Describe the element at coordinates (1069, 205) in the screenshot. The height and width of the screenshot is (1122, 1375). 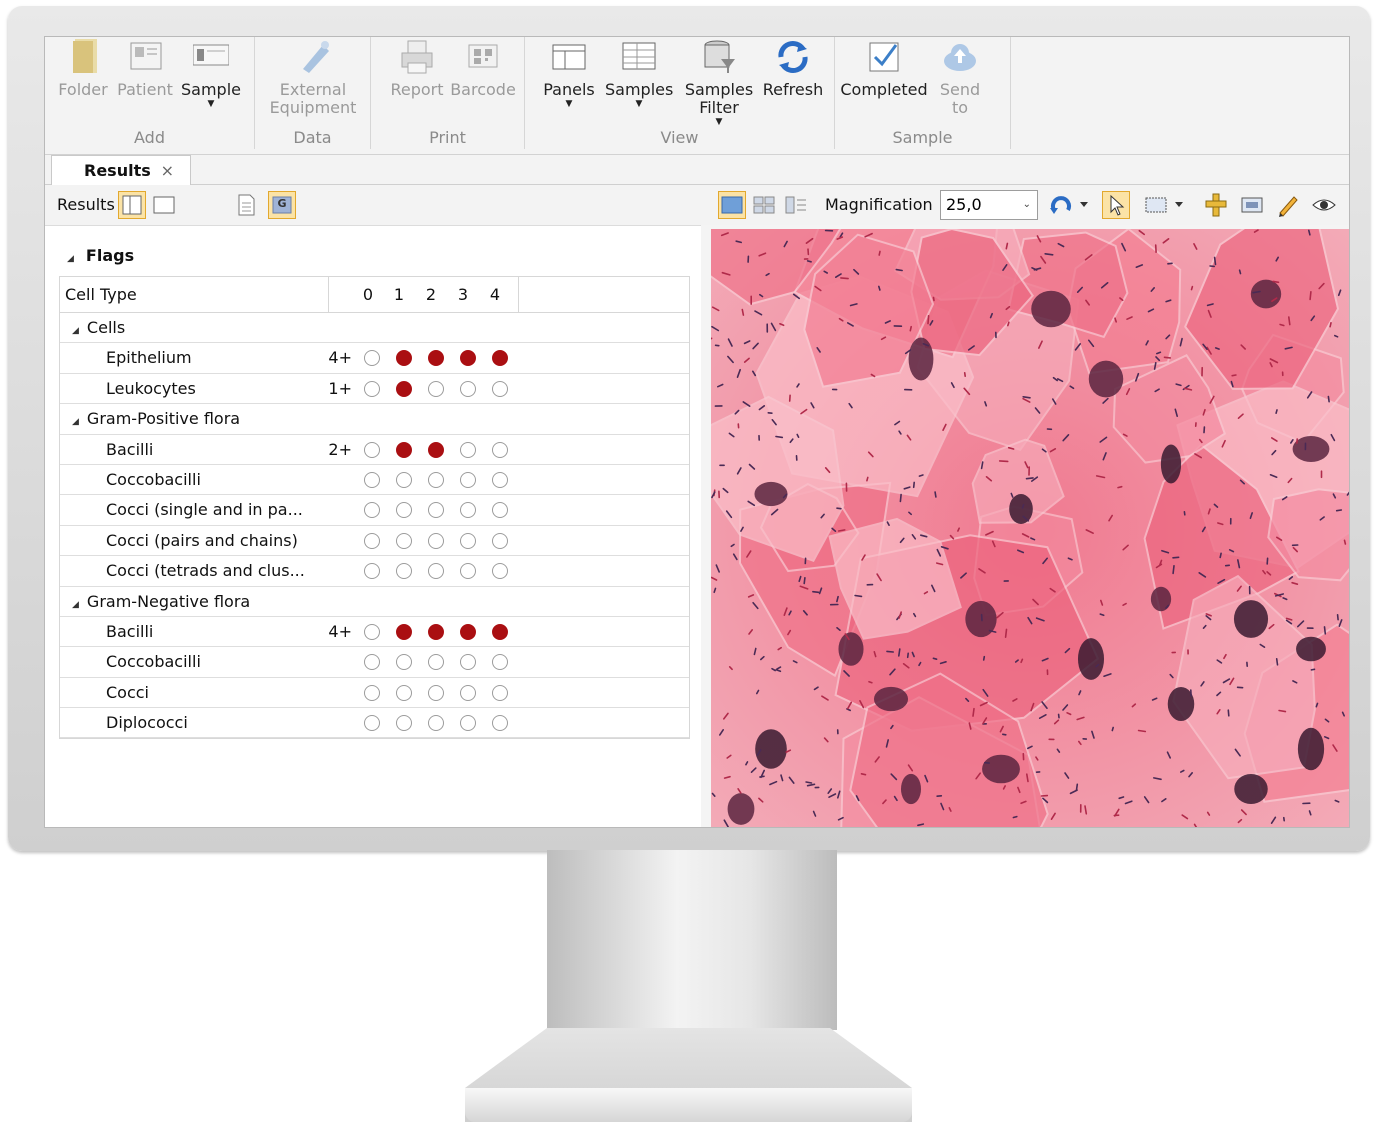
I see `rotate-button` at that location.